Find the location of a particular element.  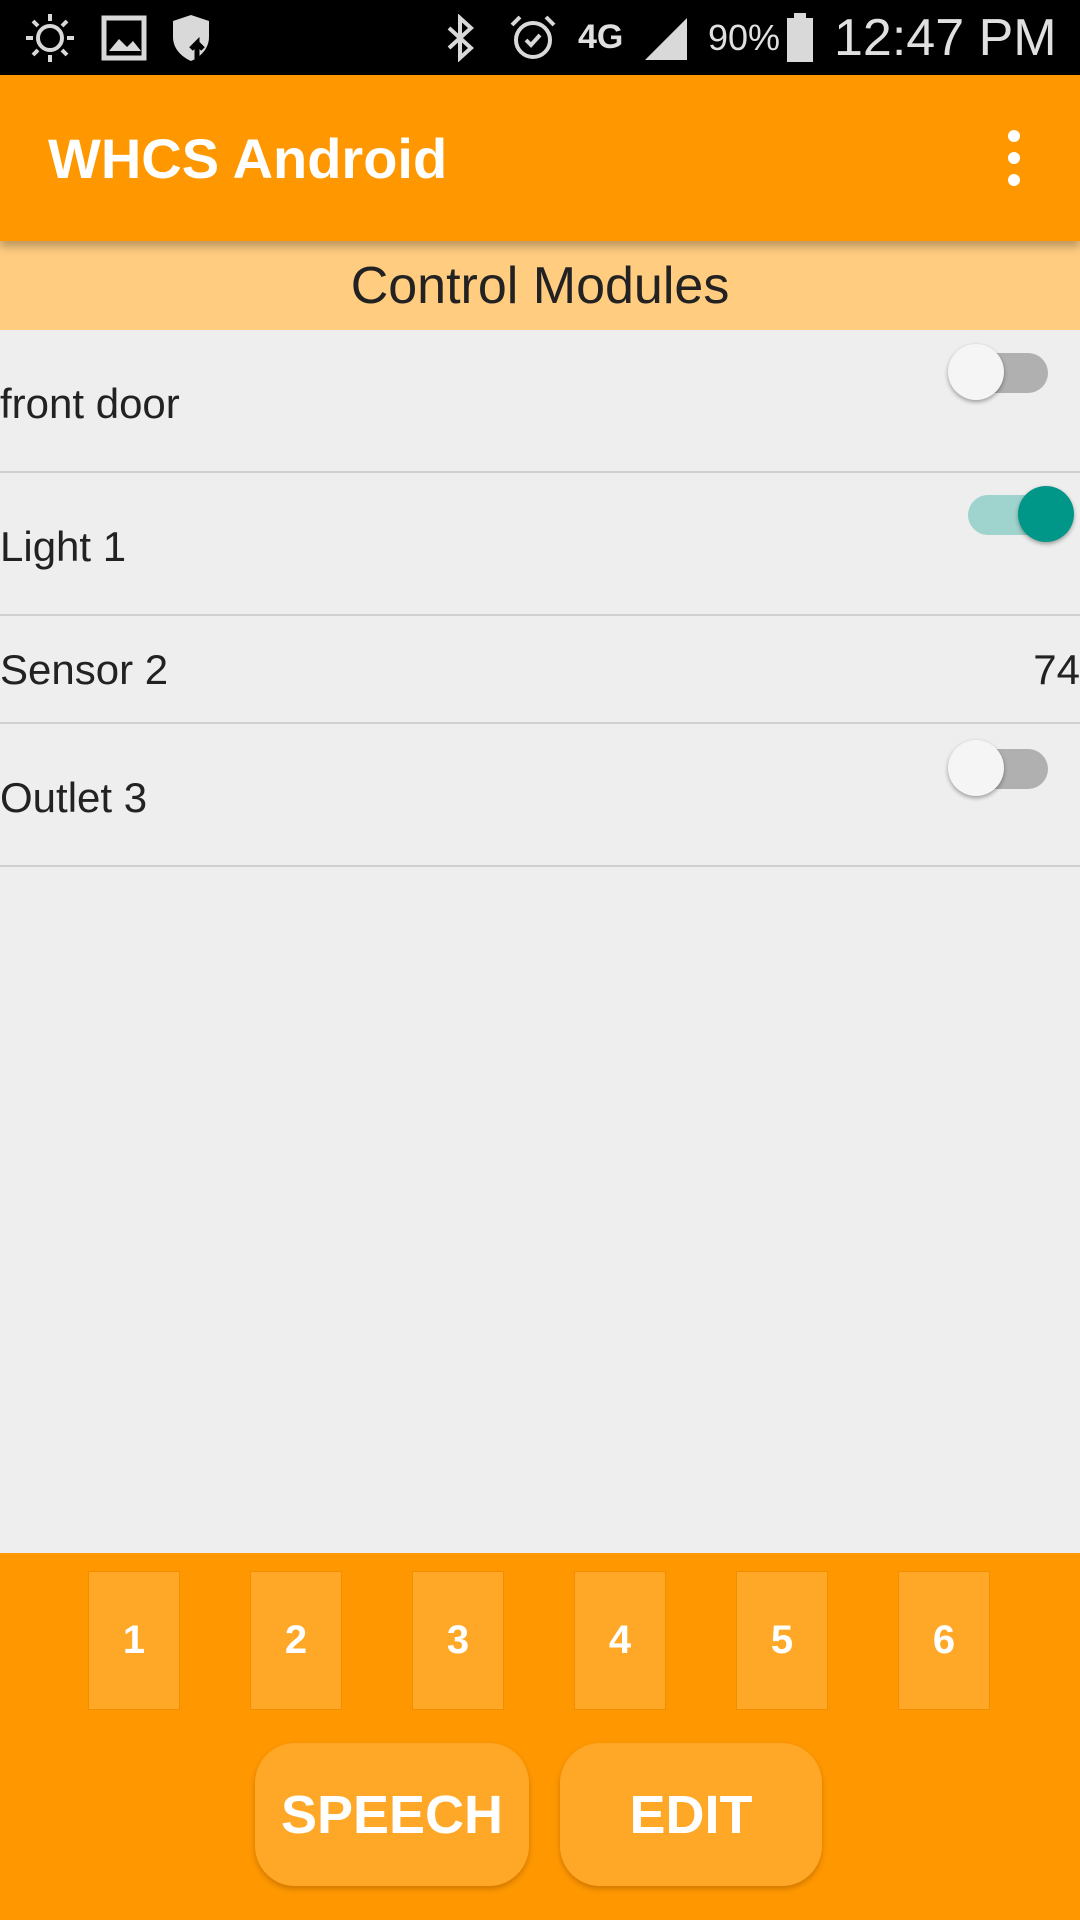

outlet-3-toggle is located at coordinates (1003, 766).